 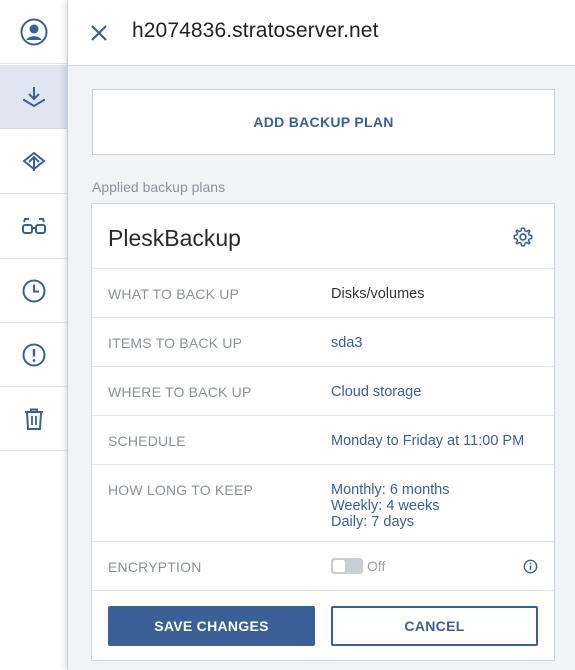 What do you see at coordinates (323, 590) in the screenshot?
I see `divider` at bounding box center [323, 590].